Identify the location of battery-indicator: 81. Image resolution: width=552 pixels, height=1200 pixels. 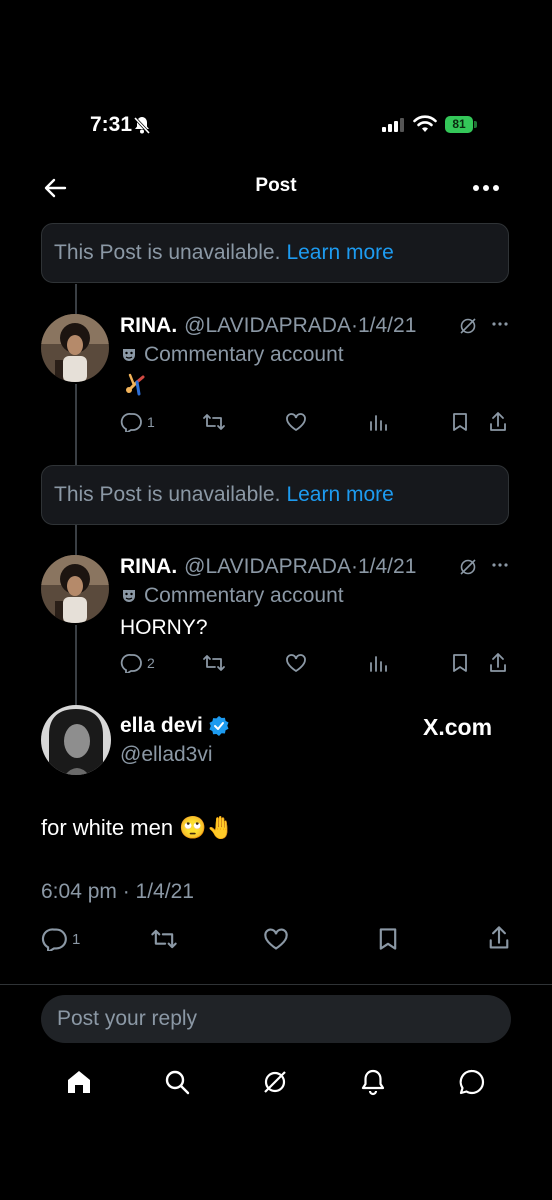
(459, 124).